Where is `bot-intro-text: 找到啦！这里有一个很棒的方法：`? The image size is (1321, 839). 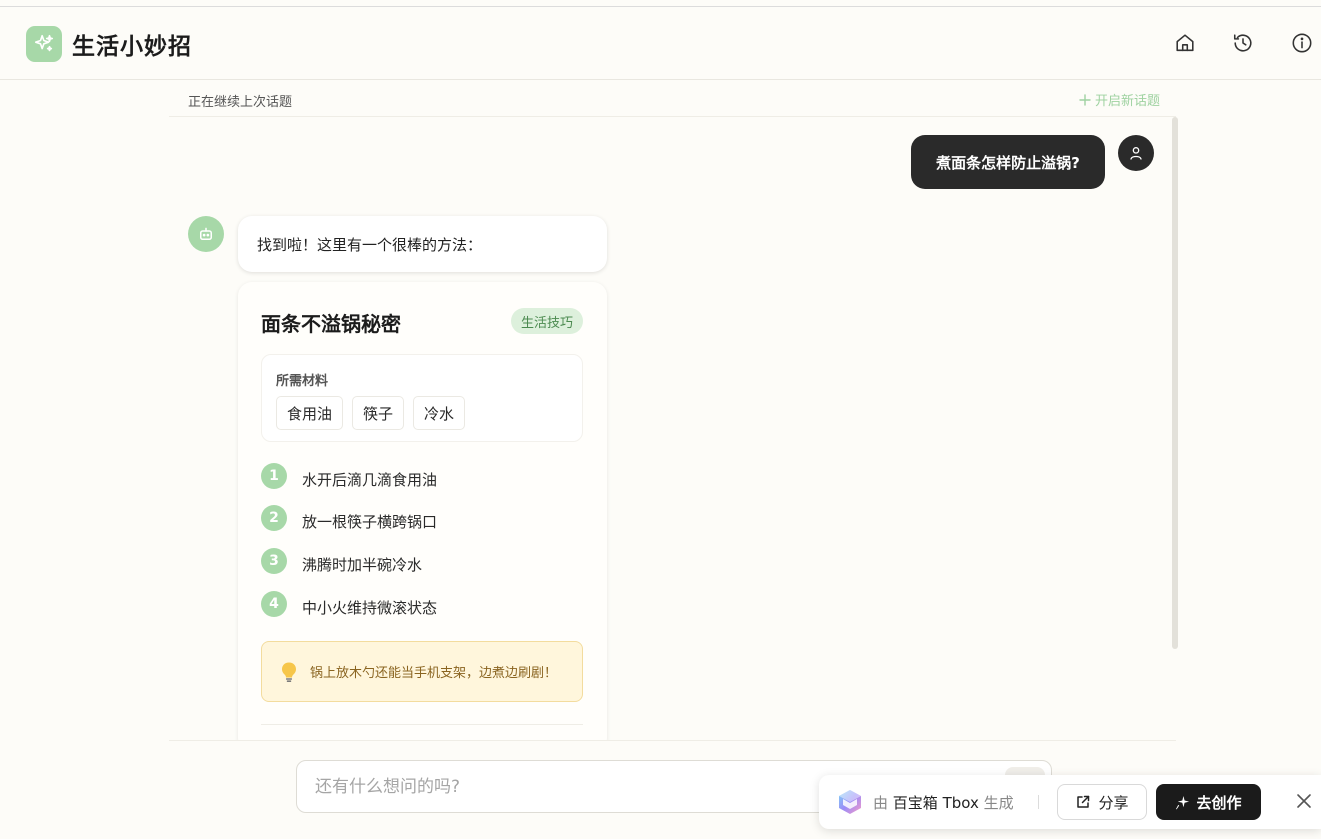 bot-intro-text: 找到啦！这里有一个很棒的方法： is located at coordinates (370, 245).